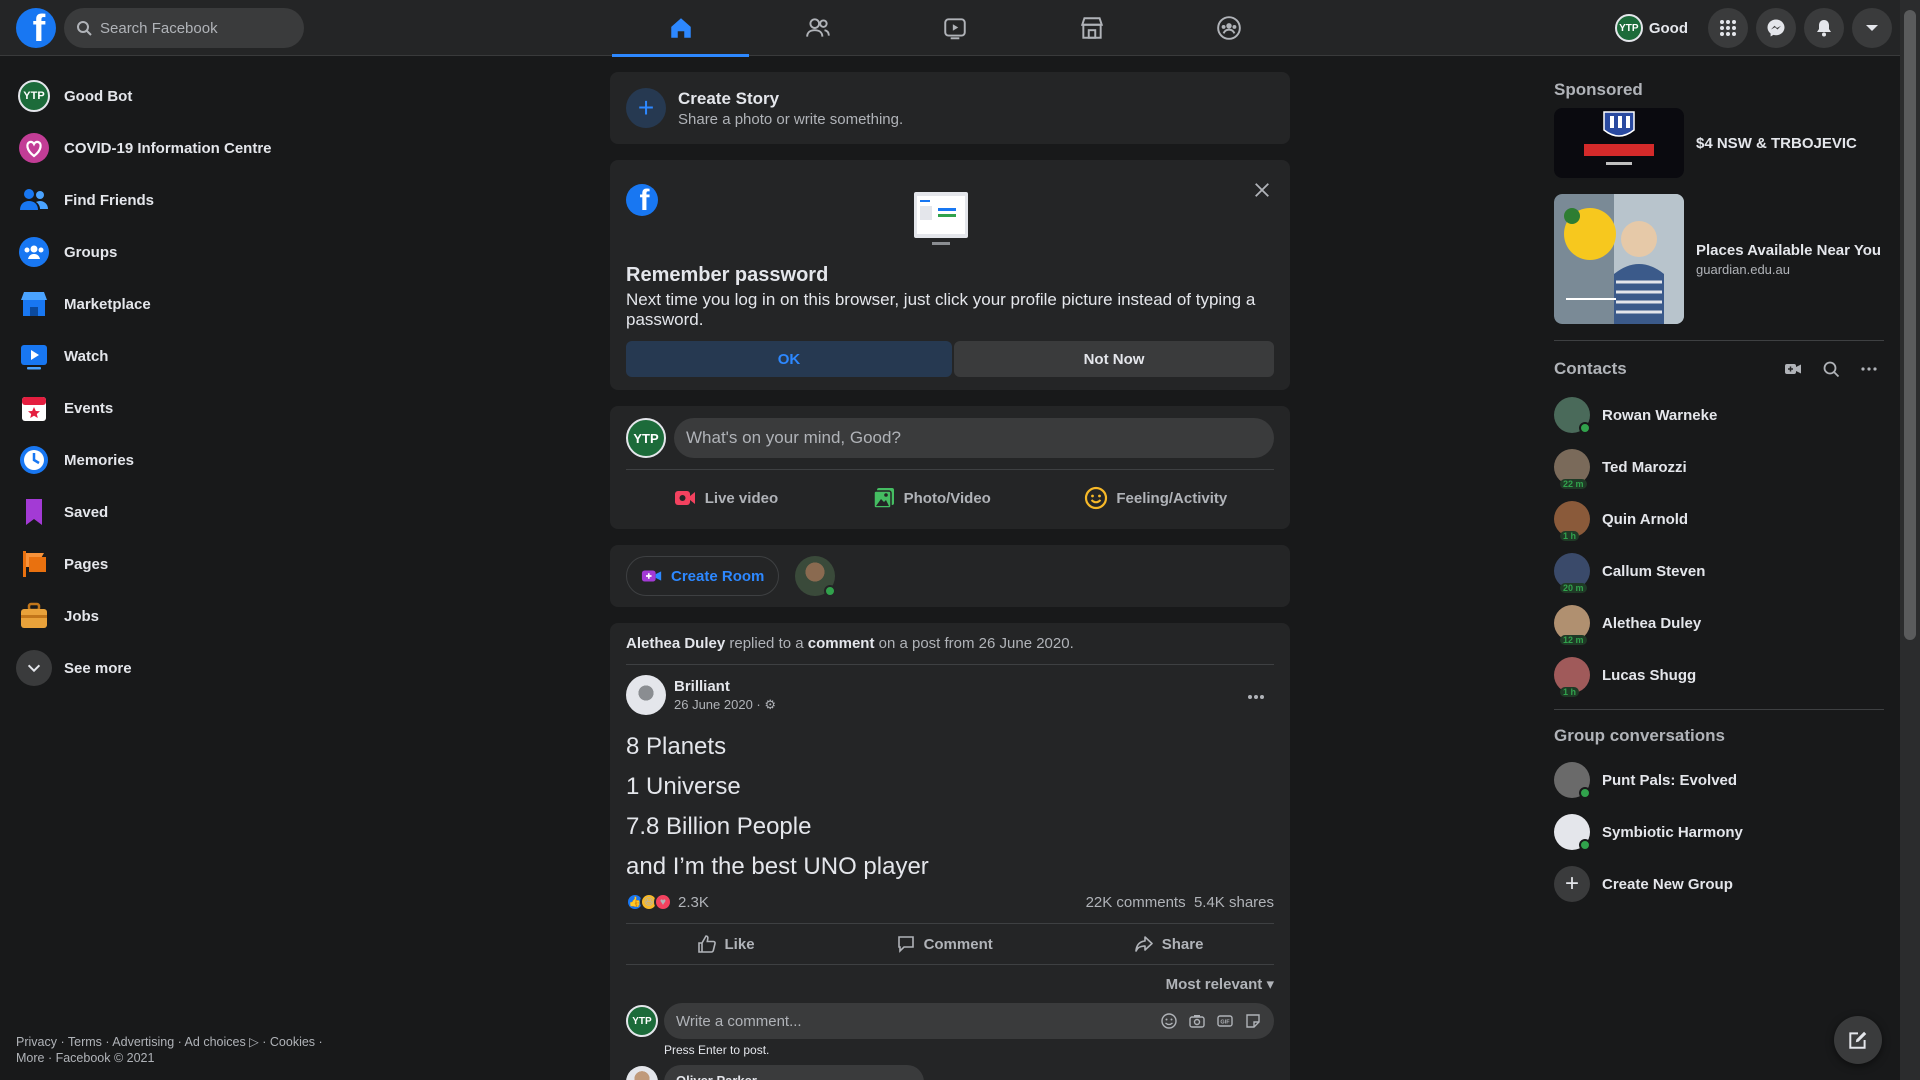 The width and height of the screenshot is (1920, 1080). I want to click on more-horizontal-icon, so click(1869, 369).